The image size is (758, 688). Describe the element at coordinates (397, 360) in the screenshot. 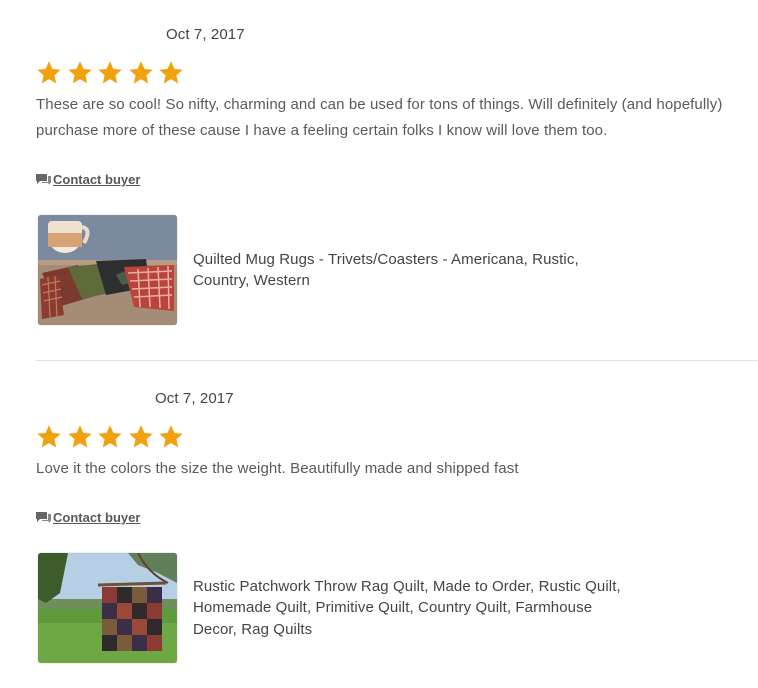

I see `divider` at that location.